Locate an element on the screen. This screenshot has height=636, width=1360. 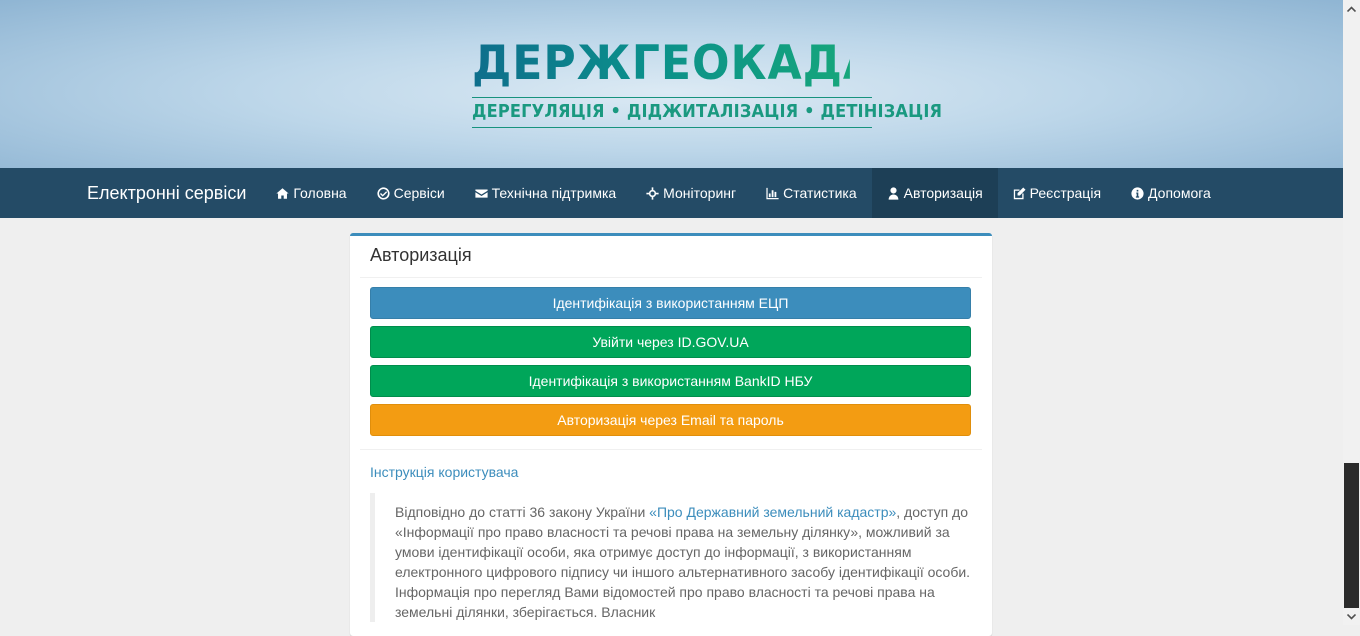
nav-item-label: Технічна підтримка is located at coordinates (554, 193).